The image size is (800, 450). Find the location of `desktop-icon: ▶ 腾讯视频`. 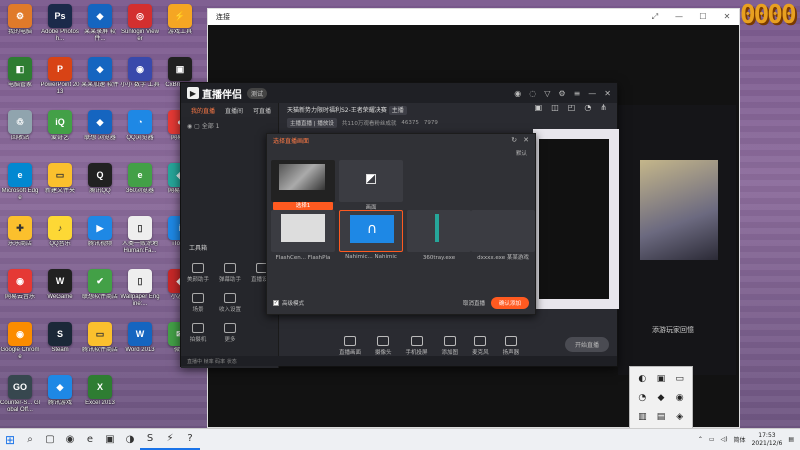

desktop-icon: ▶ 腾讯视频 is located at coordinates (100, 232).